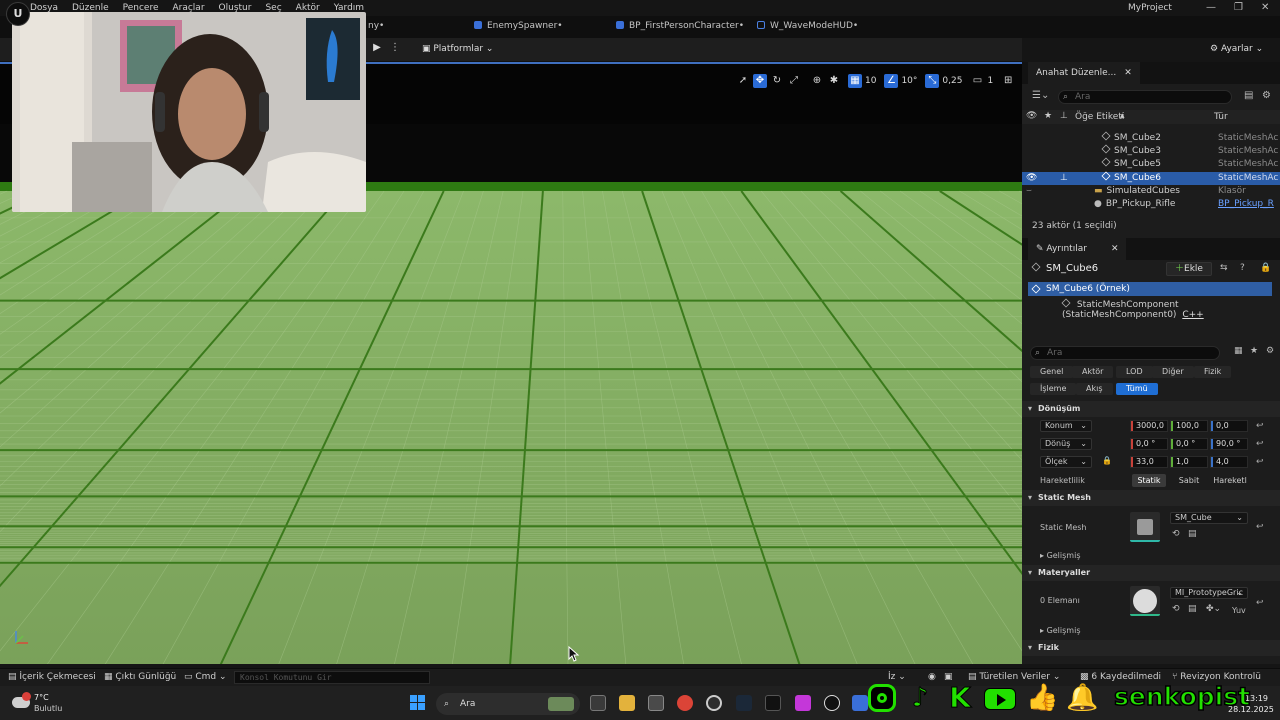 This screenshot has width=1280, height=720. Describe the element at coordinates (1260, 426) in the screenshot. I see `reset-location-icon: ↩` at that location.